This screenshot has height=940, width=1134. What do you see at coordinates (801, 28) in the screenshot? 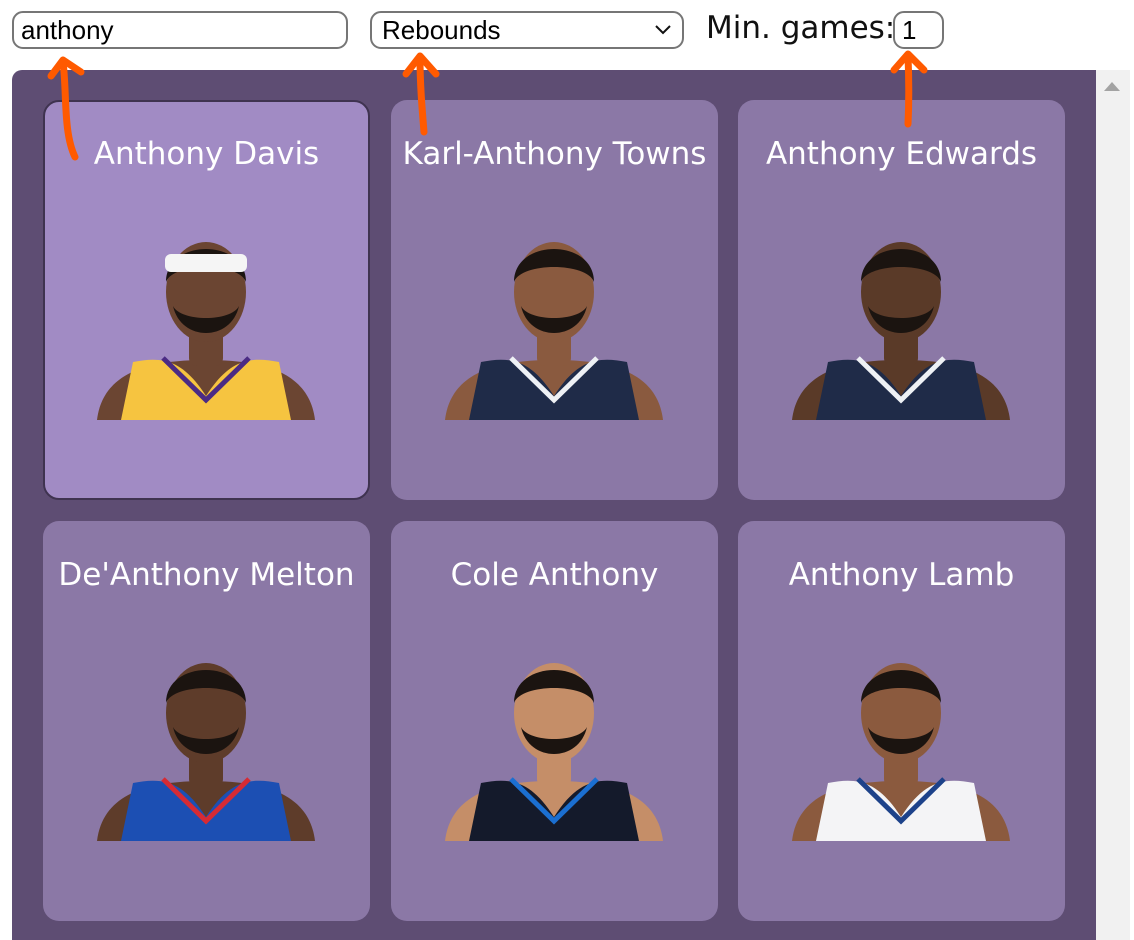
I see `min-games-label: Min. games:` at bounding box center [801, 28].